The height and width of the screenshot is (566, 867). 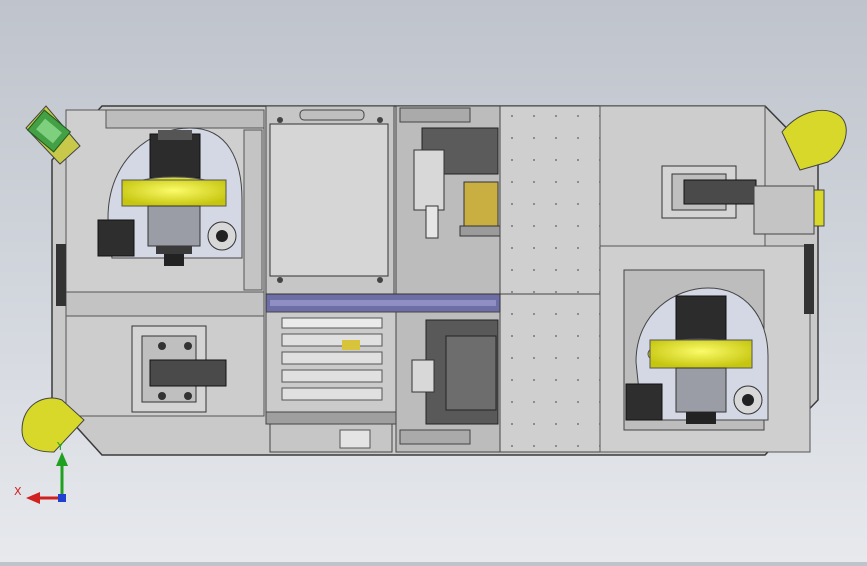 What do you see at coordinates (331, 382) in the screenshot?
I see `terminal-block-area` at bounding box center [331, 382].